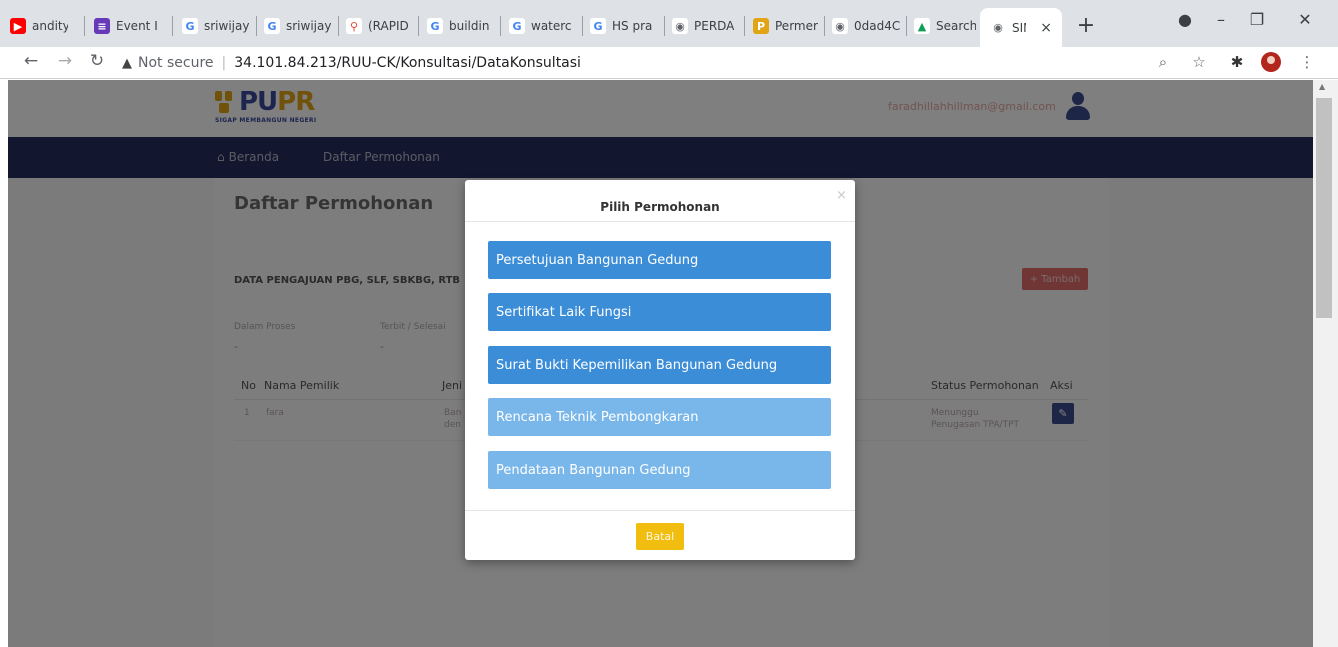 The width and height of the screenshot is (1338, 647). I want to click on tab-label: buildin, so click(469, 26).